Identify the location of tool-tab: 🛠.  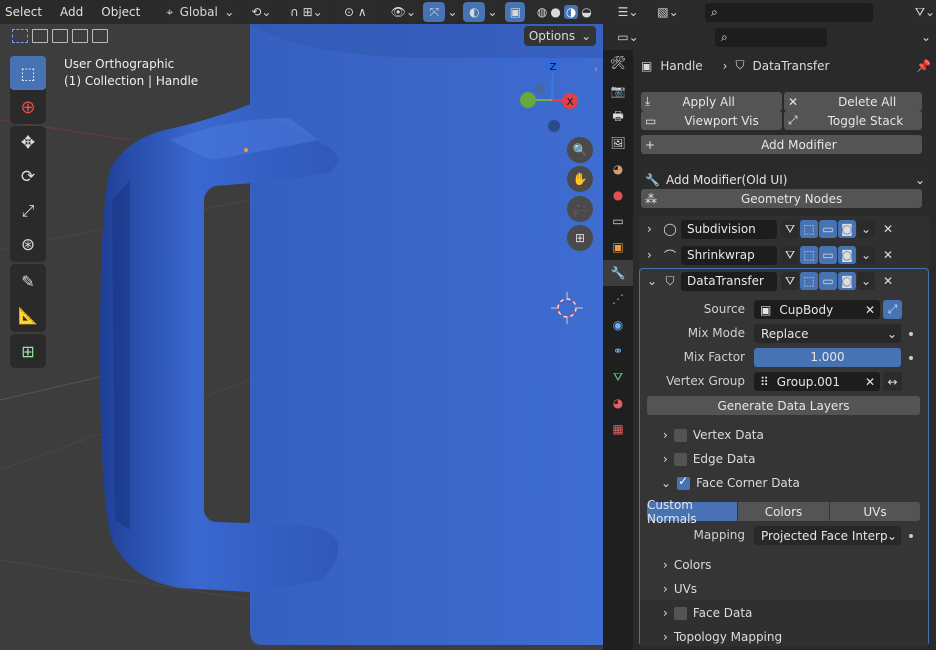
(618, 63).